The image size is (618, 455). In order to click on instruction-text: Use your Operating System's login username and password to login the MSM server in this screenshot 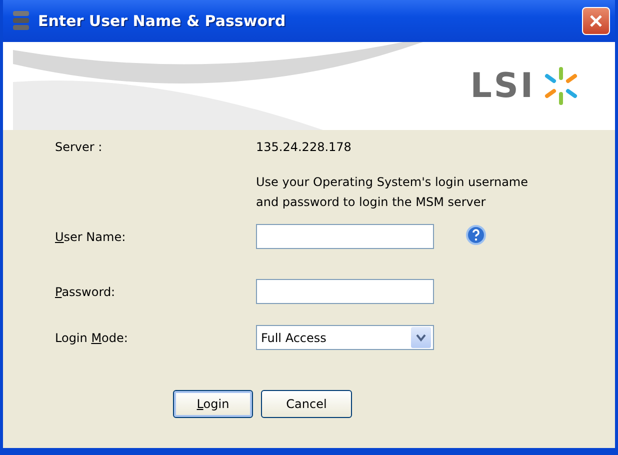, I will do `click(392, 192)`.